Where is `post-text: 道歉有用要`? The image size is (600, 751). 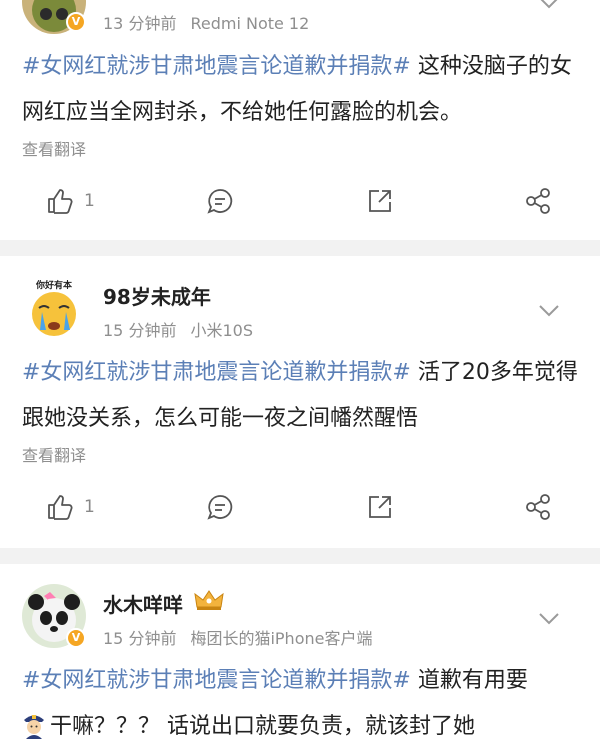
post-text: 道歉有用要 is located at coordinates (469, 680).